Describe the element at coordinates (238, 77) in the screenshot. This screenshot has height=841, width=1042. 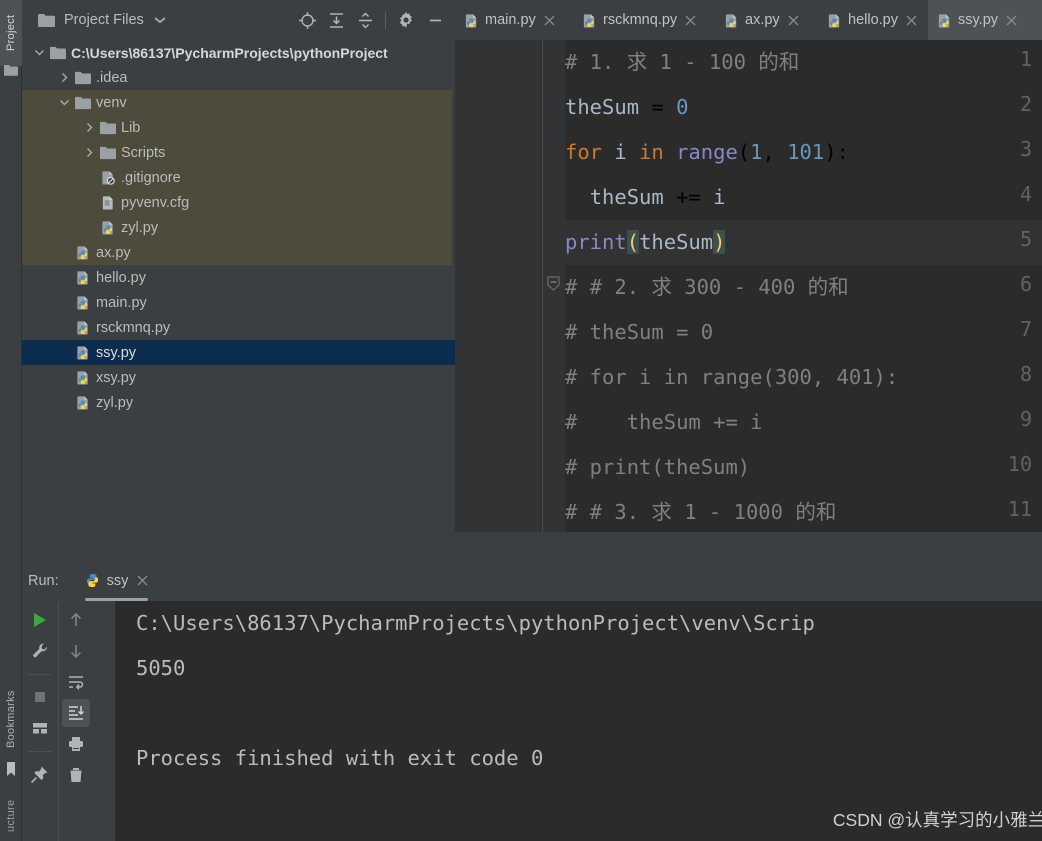
I see `tree-row: .idea` at that location.